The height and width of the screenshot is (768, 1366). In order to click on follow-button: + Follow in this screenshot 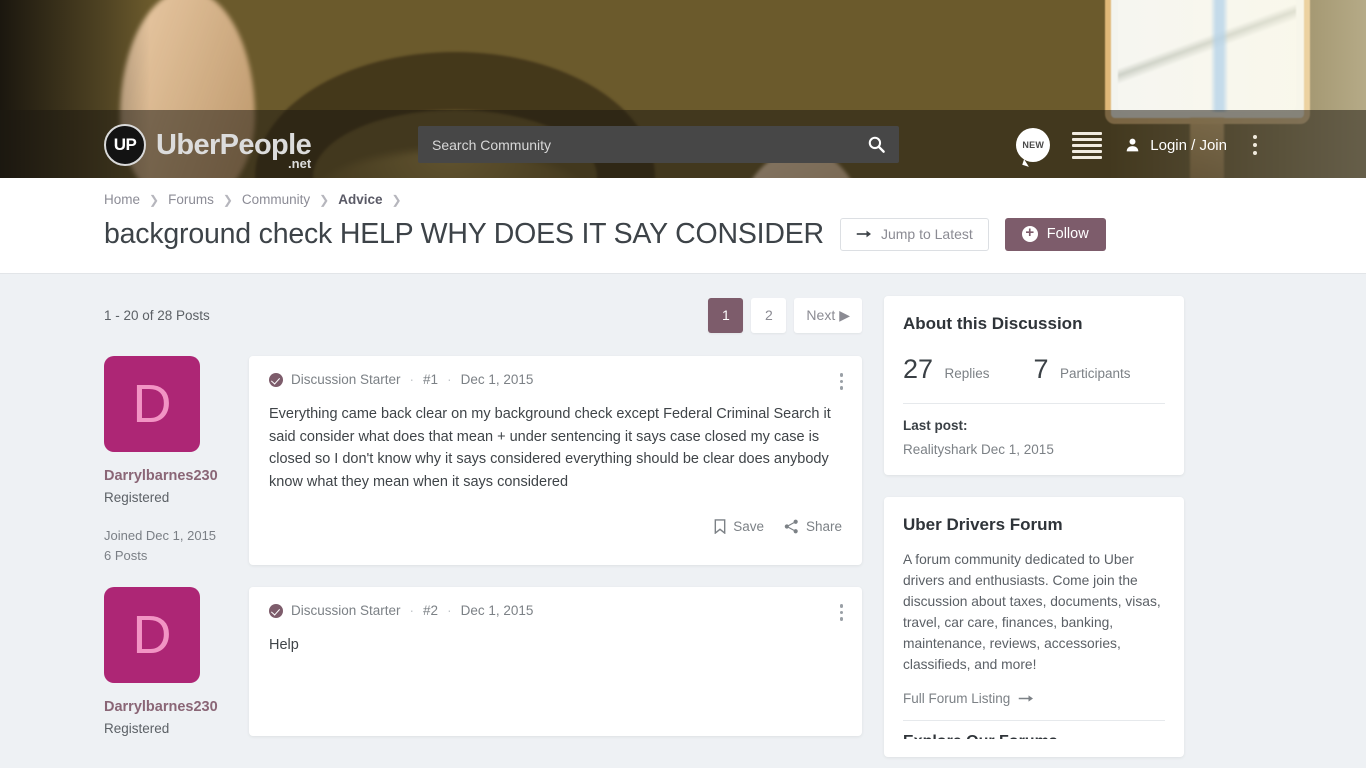, I will do `click(1055, 234)`.